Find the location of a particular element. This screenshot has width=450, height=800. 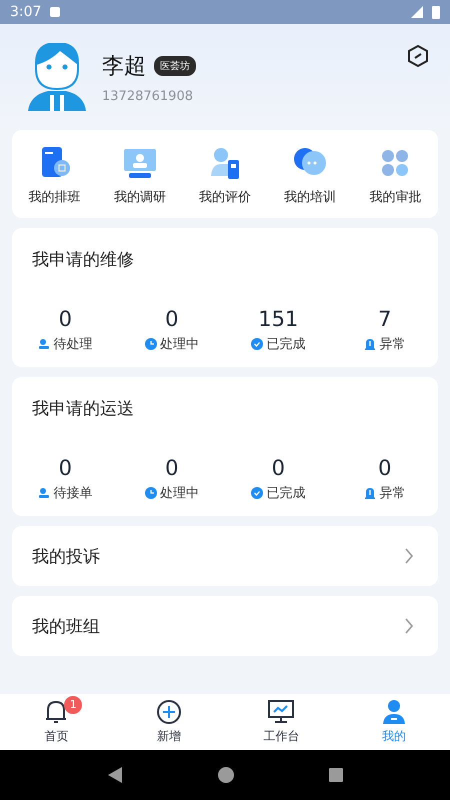

organization-tag: 医荟坊 is located at coordinates (175, 66).